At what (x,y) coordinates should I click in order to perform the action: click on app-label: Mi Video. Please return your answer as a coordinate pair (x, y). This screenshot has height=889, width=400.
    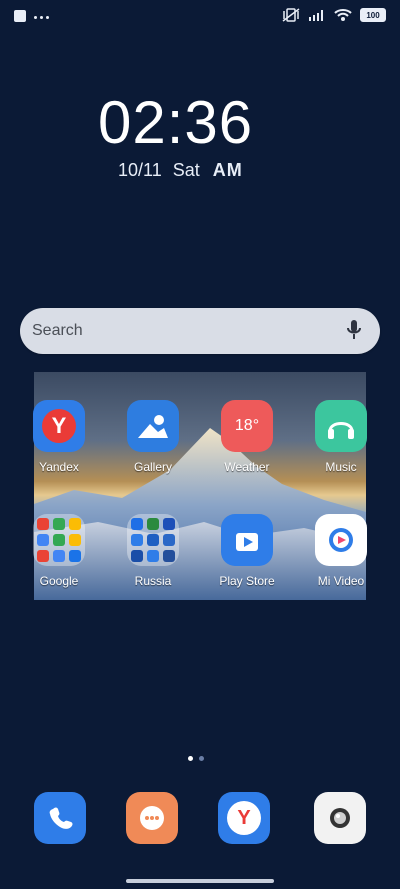
    Looking at the image, I should click on (341, 581).